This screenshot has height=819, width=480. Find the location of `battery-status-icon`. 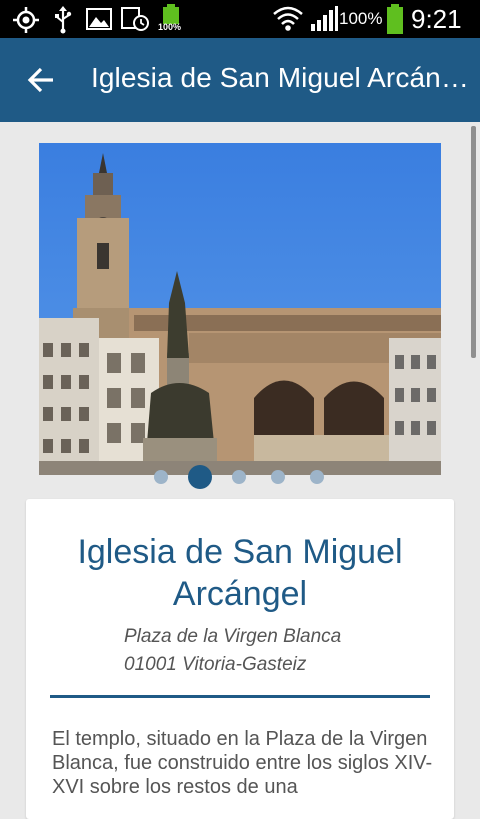

battery-status-icon is located at coordinates (171, 14).